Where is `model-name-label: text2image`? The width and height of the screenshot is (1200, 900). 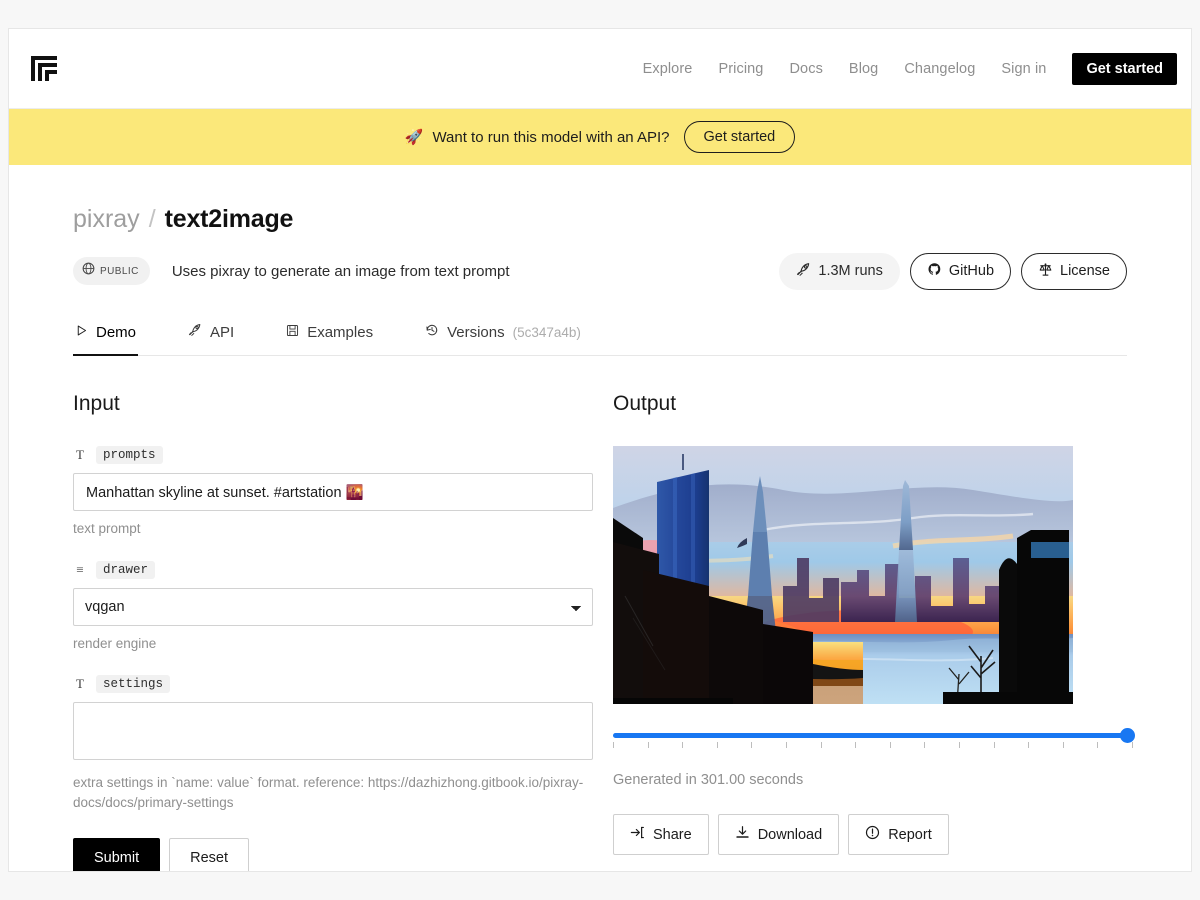 model-name-label: text2image is located at coordinates (229, 219).